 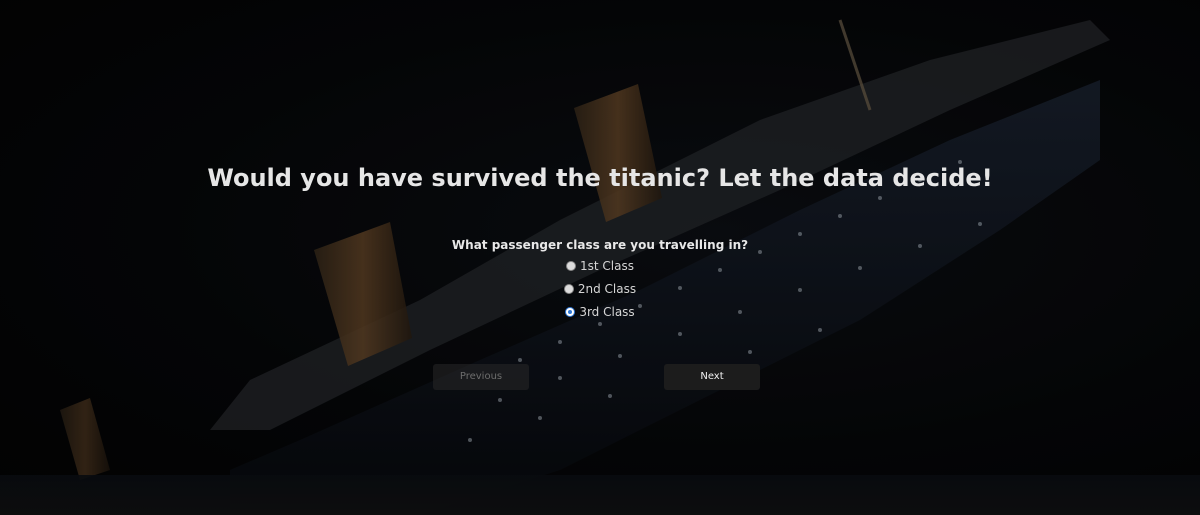 I want to click on radio-button-2nd-class, so click(x=568, y=288).